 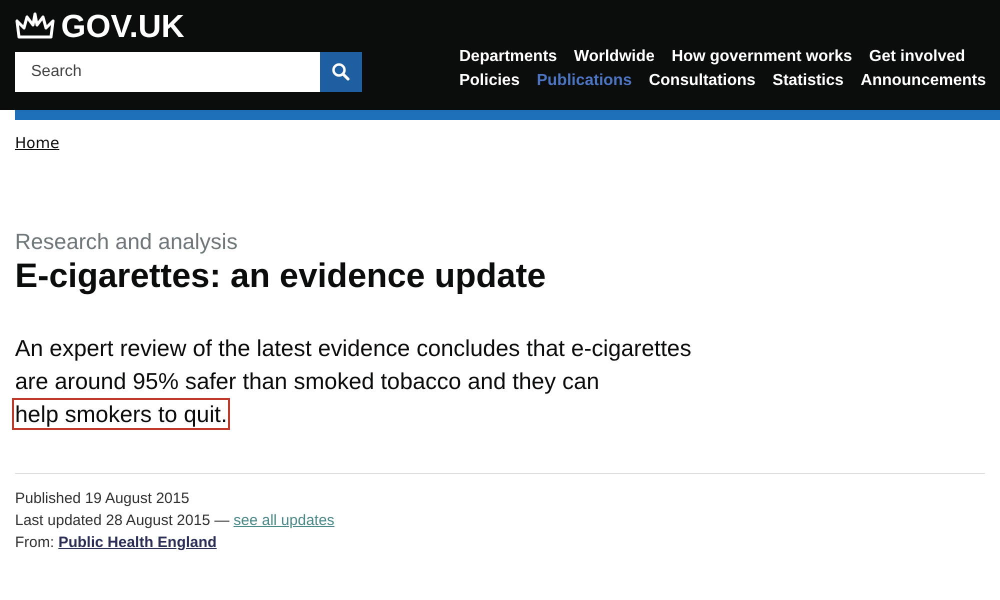 What do you see at coordinates (584, 81) in the screenshot?
I see `nav-link: Publications` at bounding box center [584, 81].